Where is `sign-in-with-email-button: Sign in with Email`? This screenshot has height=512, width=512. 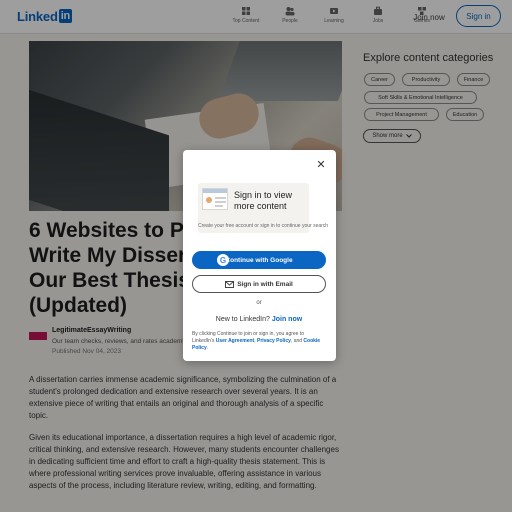
sign-in-with-email-button: Sign in with Email is located at coordinates (259, 284).